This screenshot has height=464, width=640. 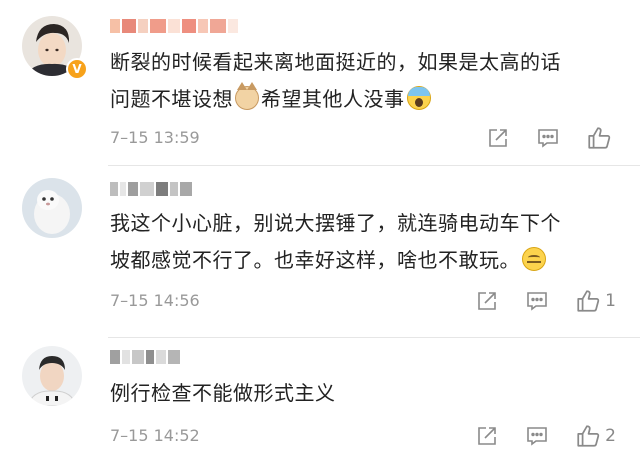 What do you see at coordinates (77, 69) in the screenshot?
I see `verified-badge: V` at bounding box center [77, 69].